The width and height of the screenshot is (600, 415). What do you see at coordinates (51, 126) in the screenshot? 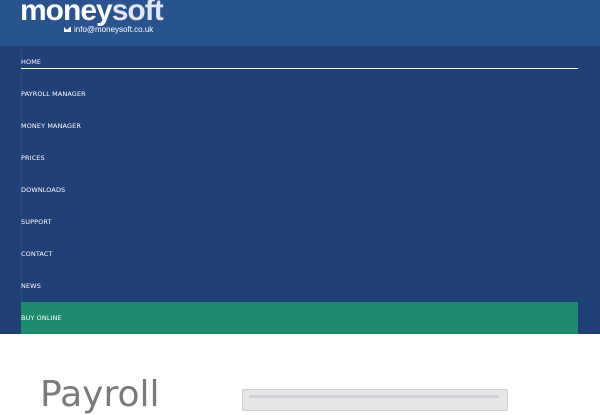
I see `nav-item-label: MONEY MANAGER` at bounding box center [51, 126].